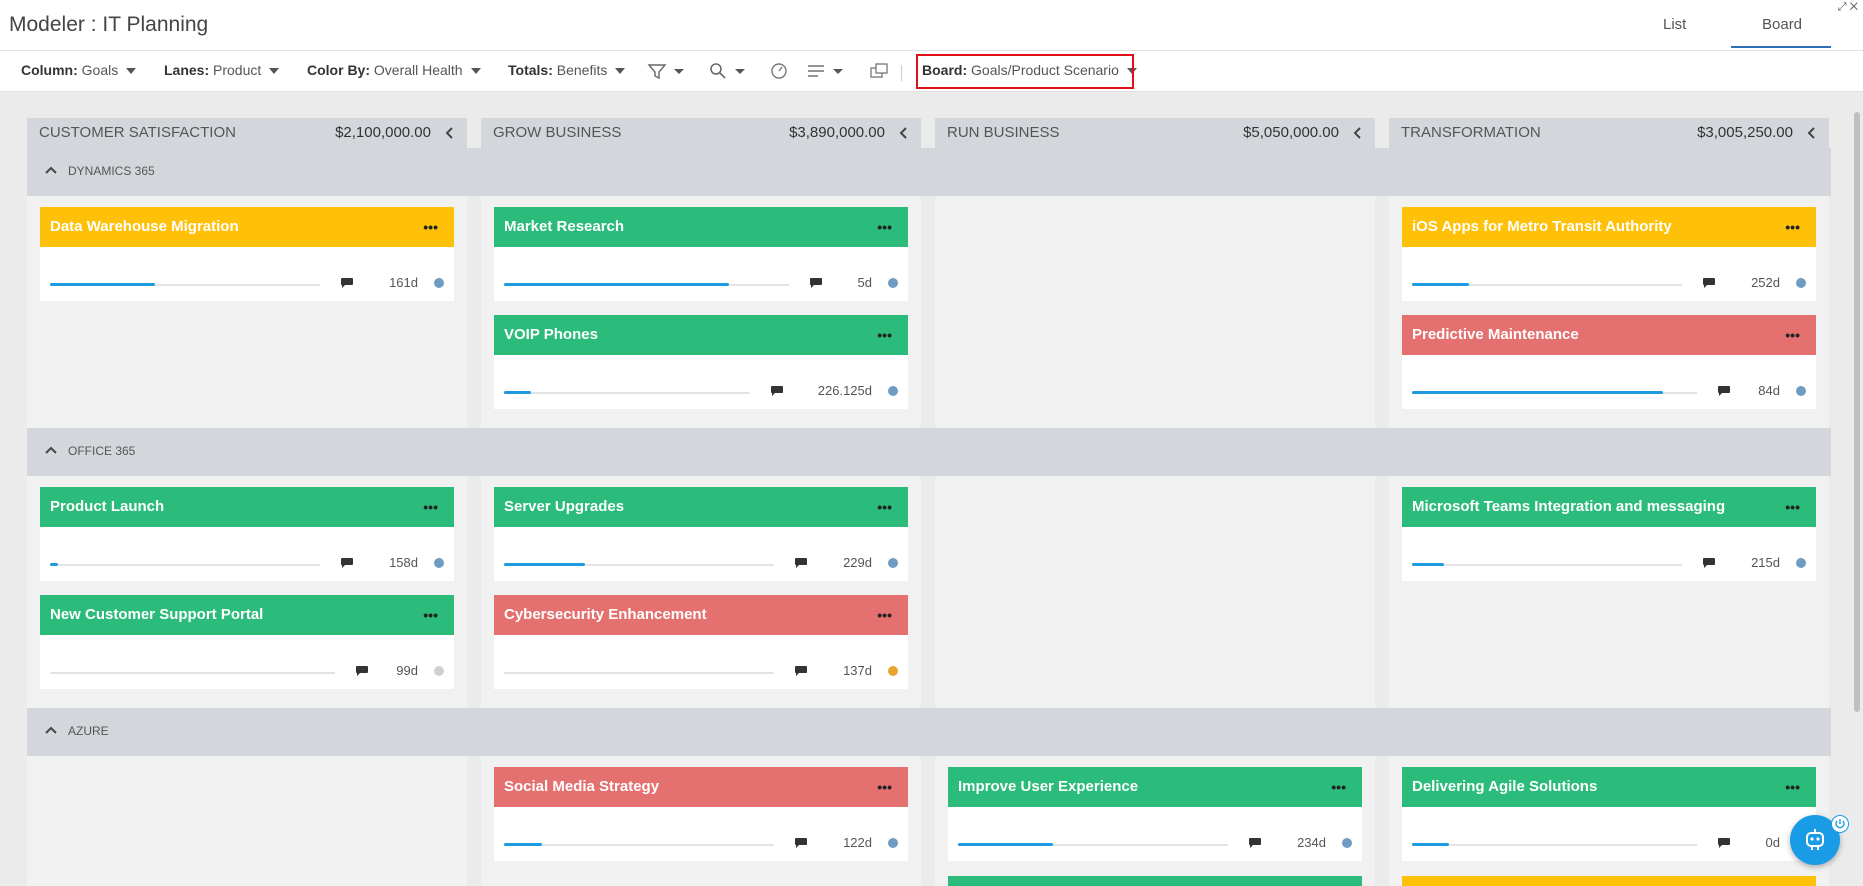  Describe the element at coordinates (667, 71) in the screenshot. I see `filter-dropdown` at that location.